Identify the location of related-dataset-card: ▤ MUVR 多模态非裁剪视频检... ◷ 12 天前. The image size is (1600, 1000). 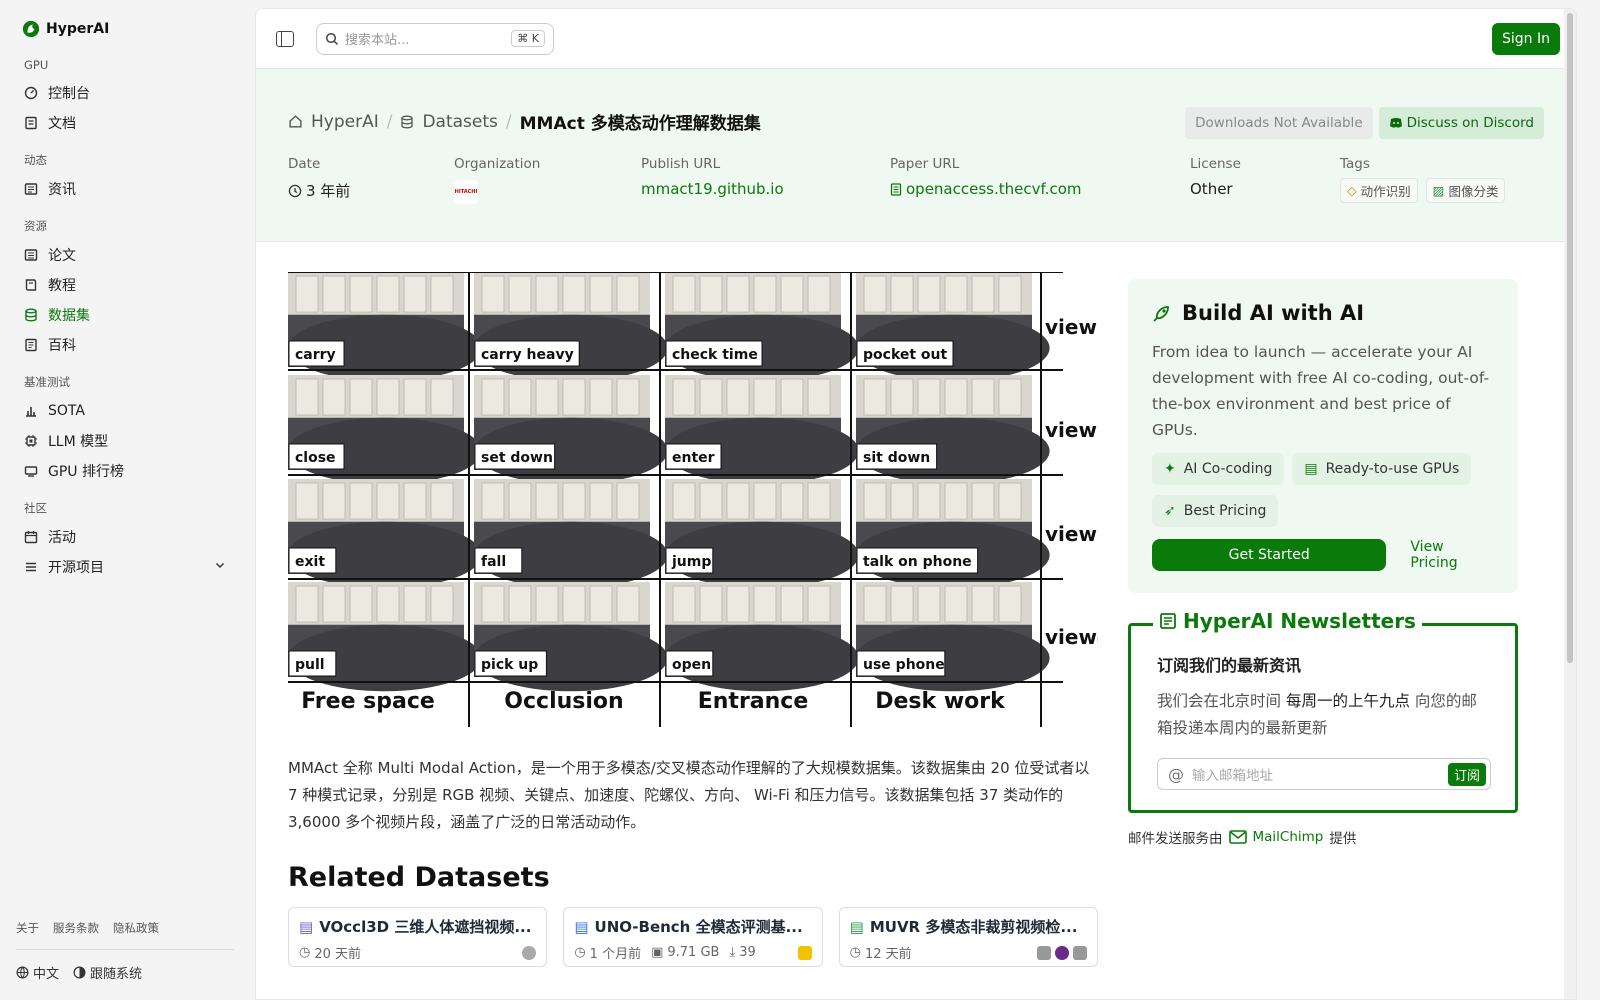
(968, 937).